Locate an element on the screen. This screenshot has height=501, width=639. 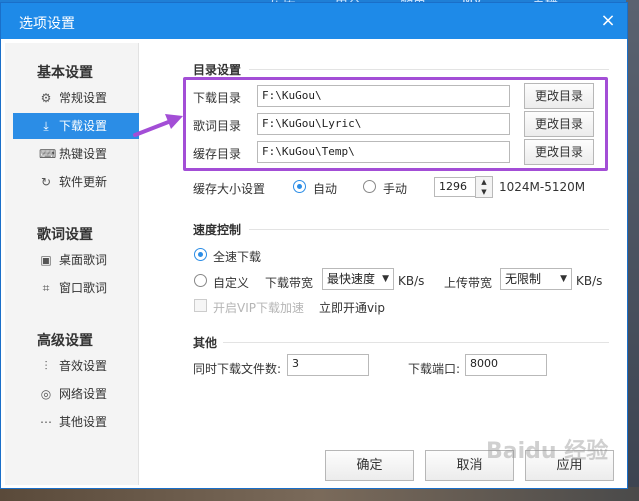
custom-speed-label: 自定义 is located at coordinates (231, 283).